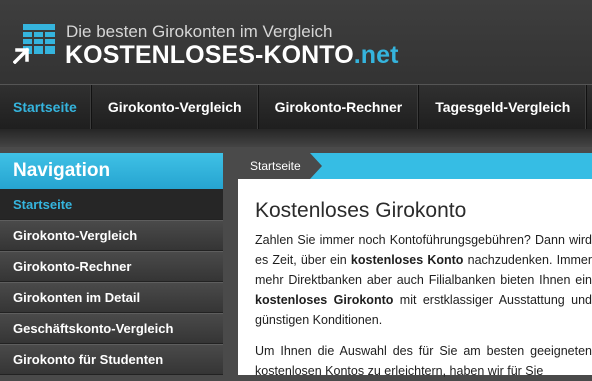  Describe the element at coordinates (111, 235) in the screenshot. I see `sidebar-item-girokonto-vergleich: Girokonto-Vergleich` at that location.